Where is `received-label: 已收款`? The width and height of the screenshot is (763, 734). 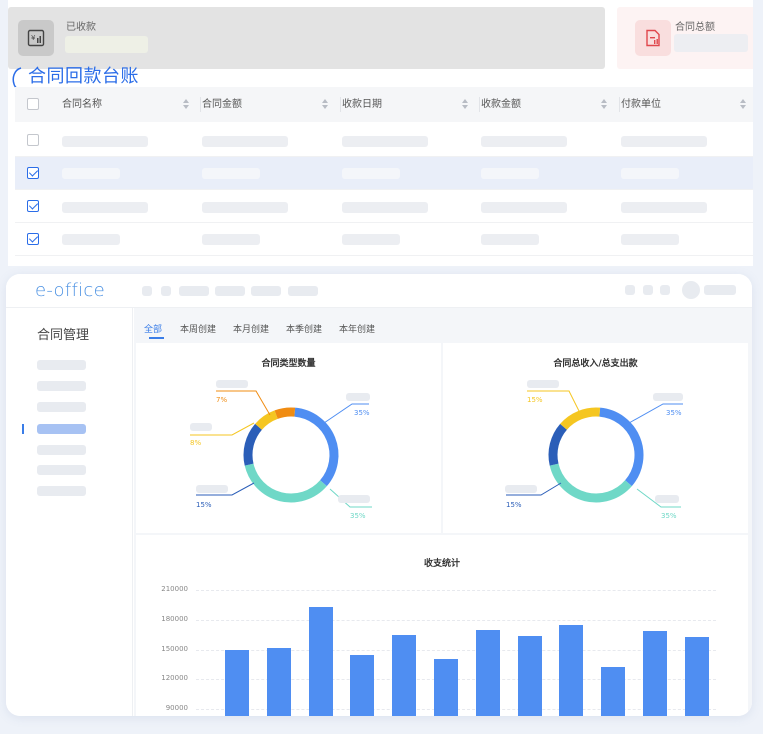 received-label: 已收款 is located at coordinates (81, 27).